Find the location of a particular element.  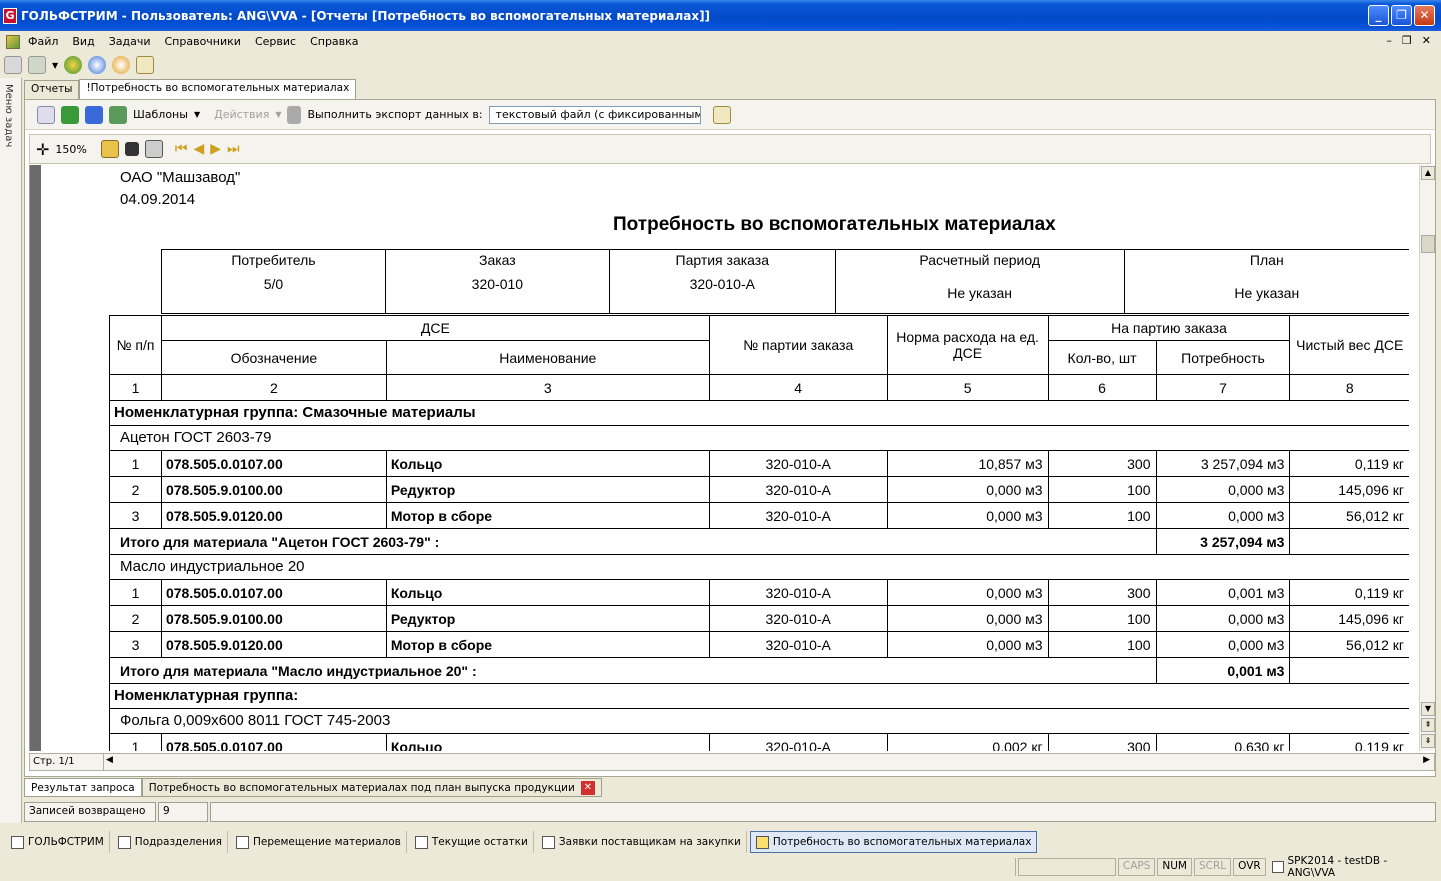

tab-reports: Отчеты is located at coordinates (52, 89).